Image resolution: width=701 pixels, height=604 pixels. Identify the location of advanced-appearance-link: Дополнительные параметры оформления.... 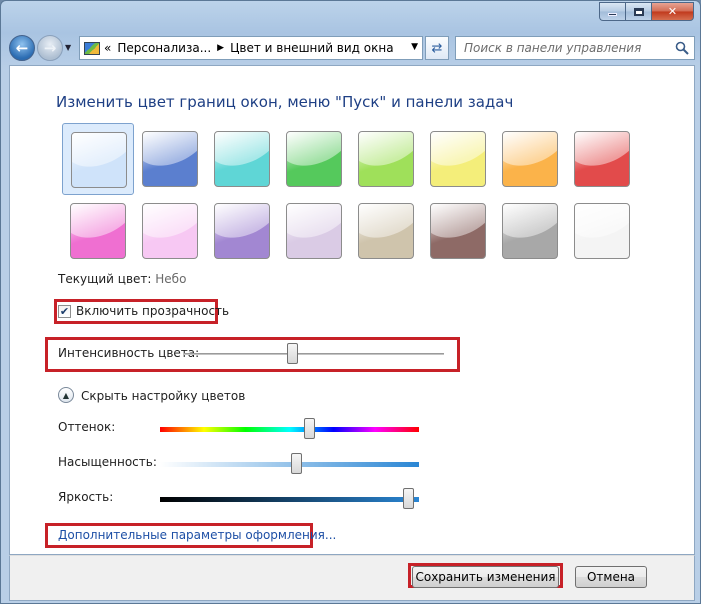
(197, 535).